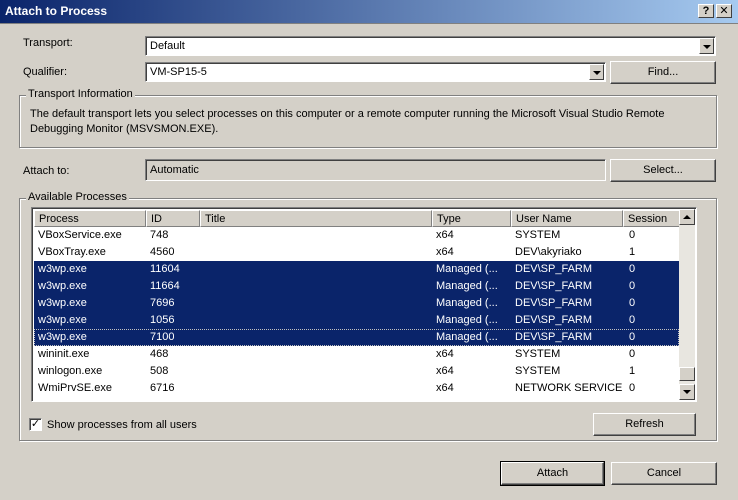  What do you see at coordinates (173, 218) in the screenshot?
I see `column-header-id: ID` at bounding box center [173, 218].